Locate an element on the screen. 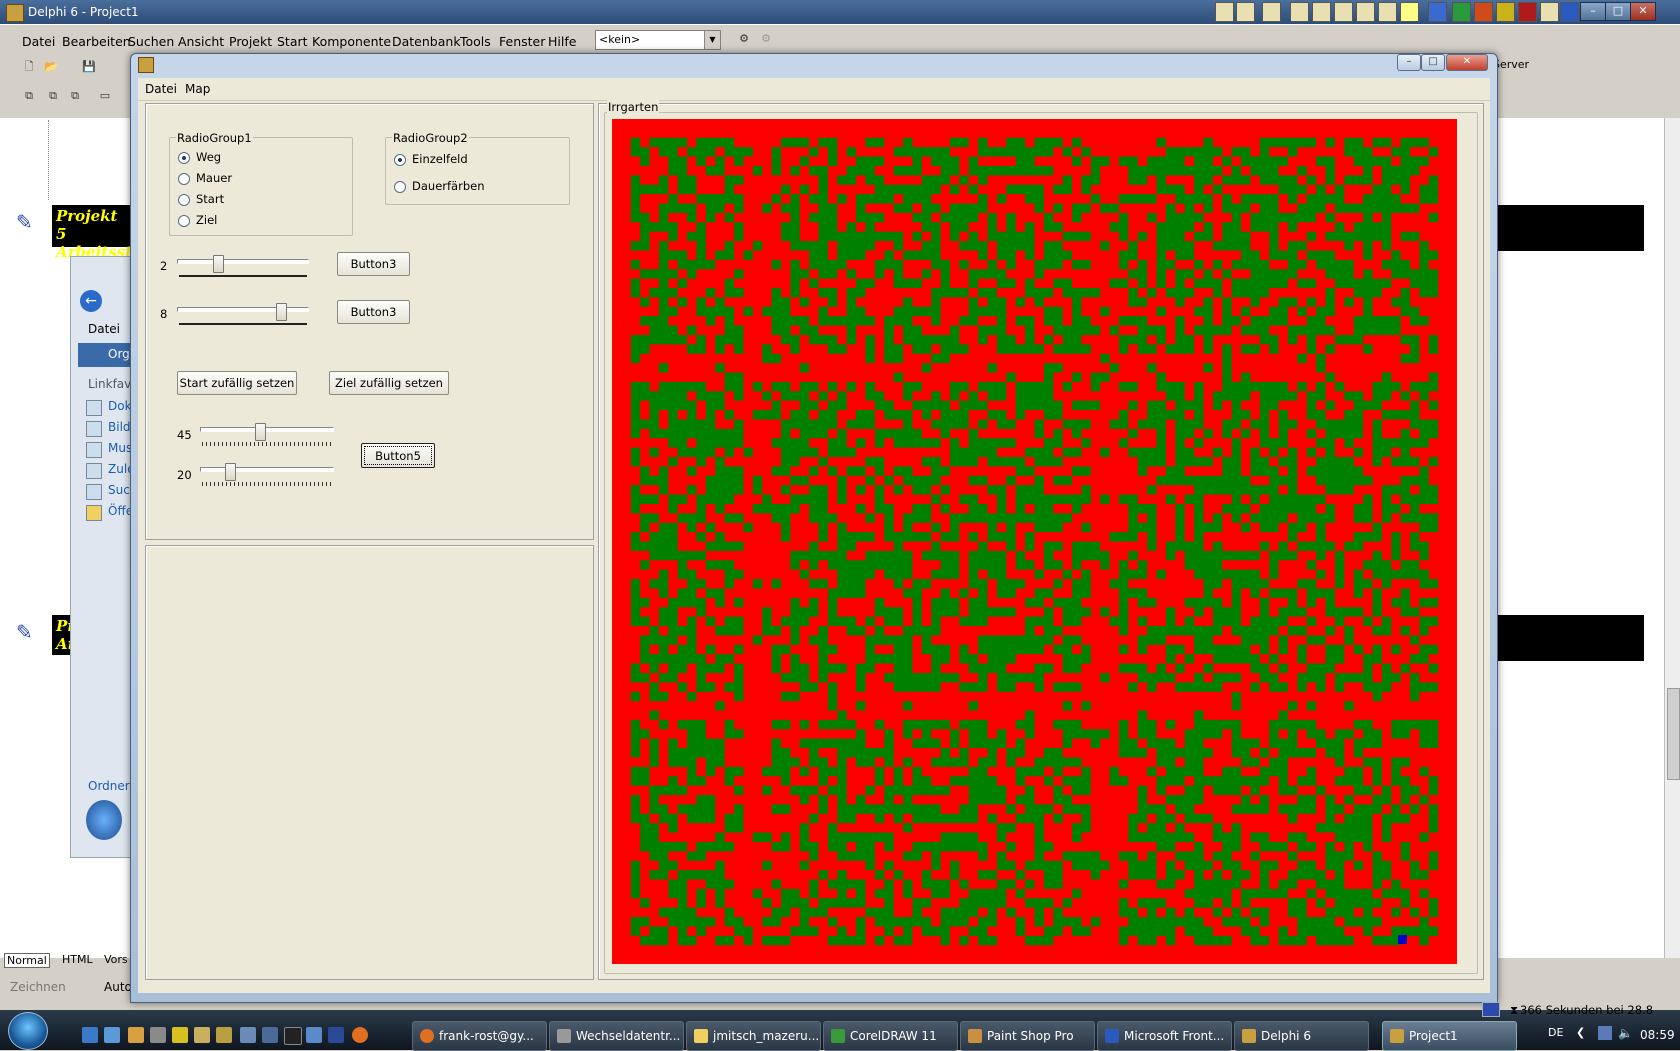  palette-tab-server: Server is located at coordinates (1511, 64).